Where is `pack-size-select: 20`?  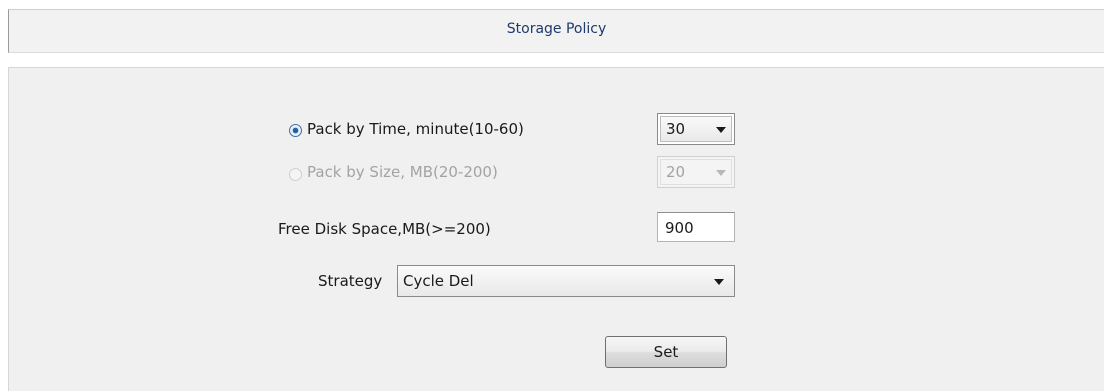
pack-size-select: 20 is located at coordinates (696, 172).